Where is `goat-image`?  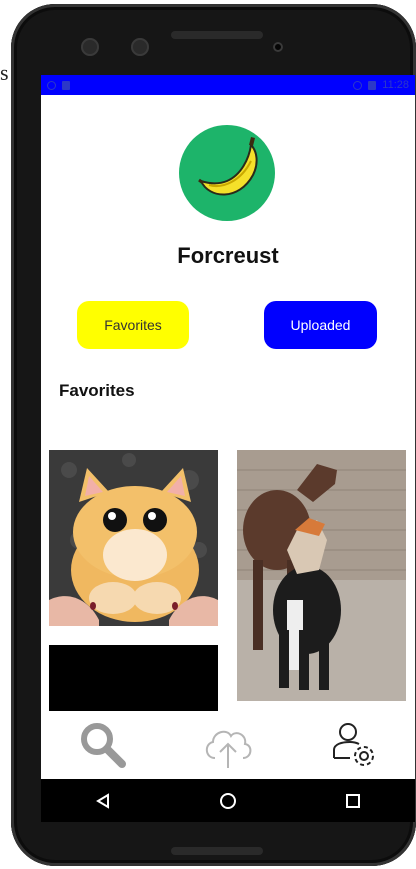
goat-image is located at coordinates (321, 575).